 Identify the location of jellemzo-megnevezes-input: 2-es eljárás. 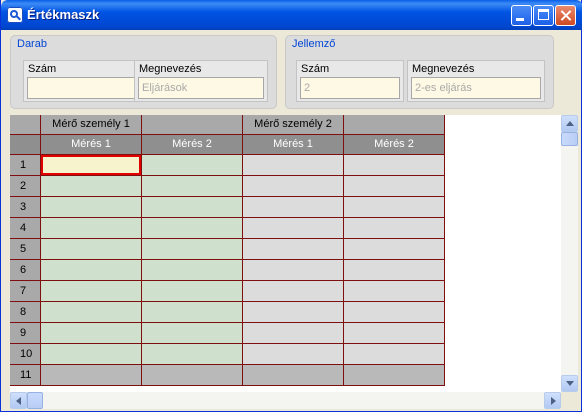
(476, 88).